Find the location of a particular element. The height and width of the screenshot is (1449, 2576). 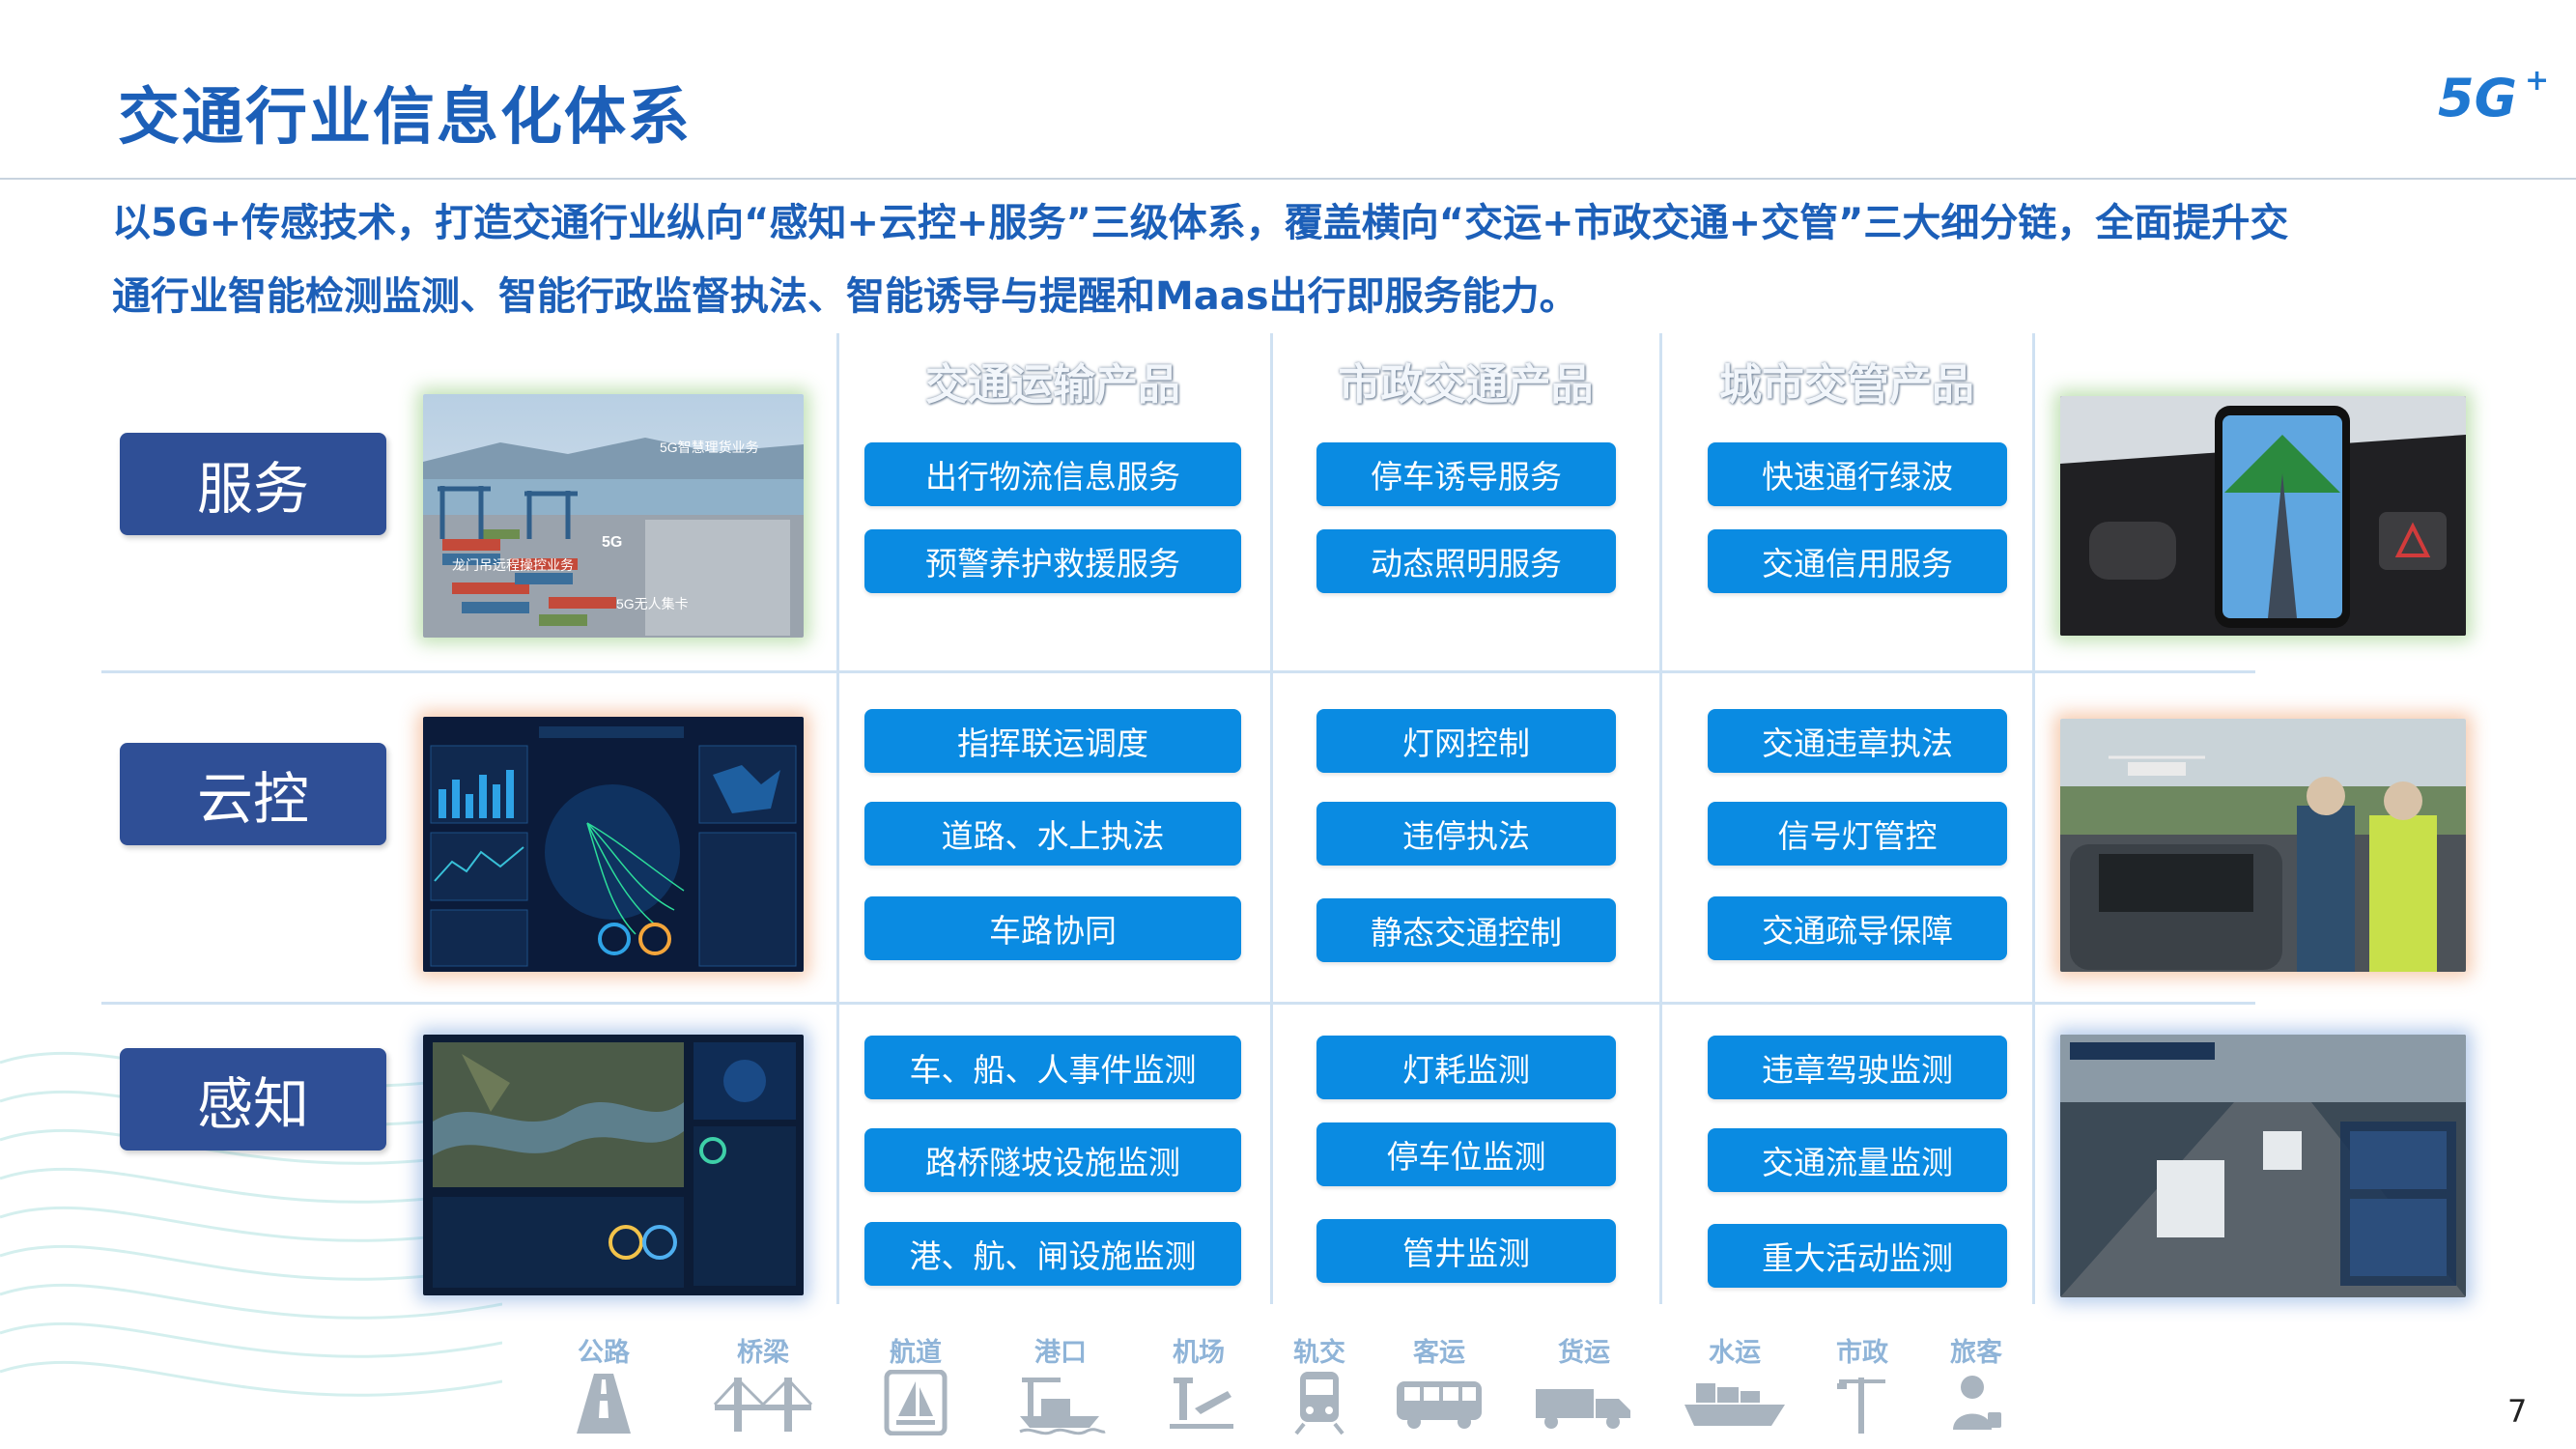

bridge-icon is located at coordinates (763, 1405).